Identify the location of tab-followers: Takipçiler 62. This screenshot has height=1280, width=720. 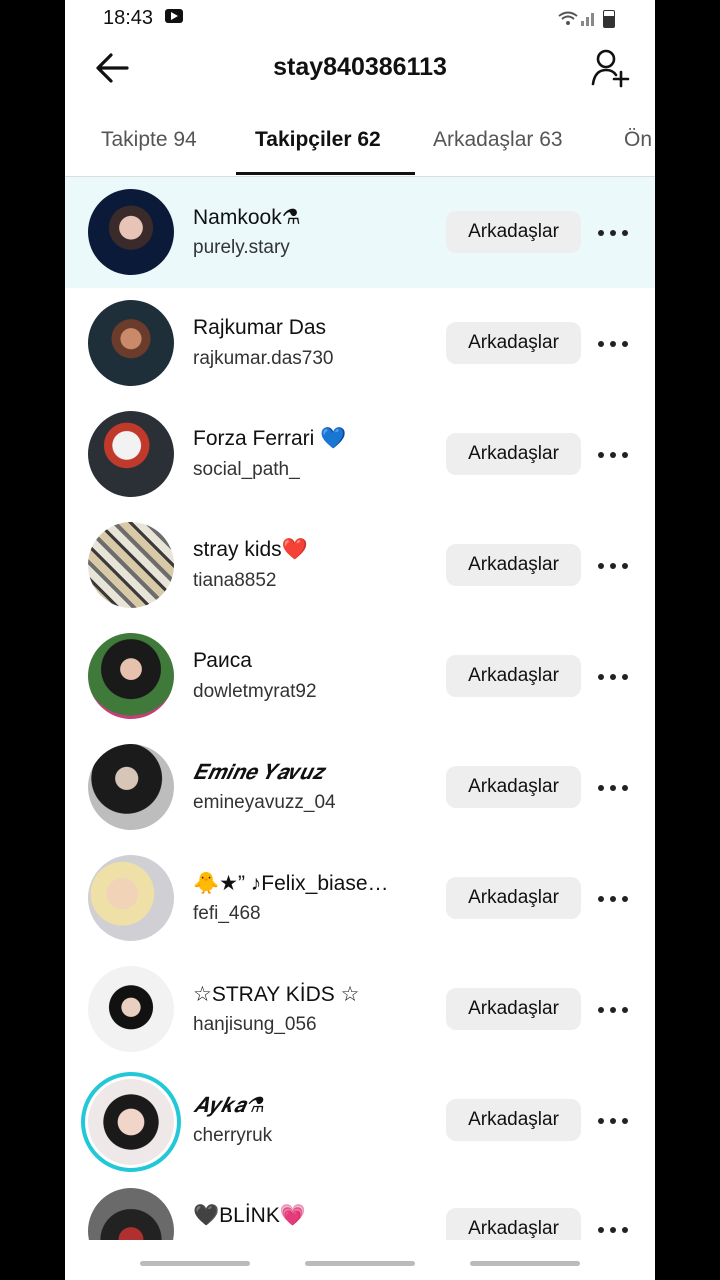
(318, 140).